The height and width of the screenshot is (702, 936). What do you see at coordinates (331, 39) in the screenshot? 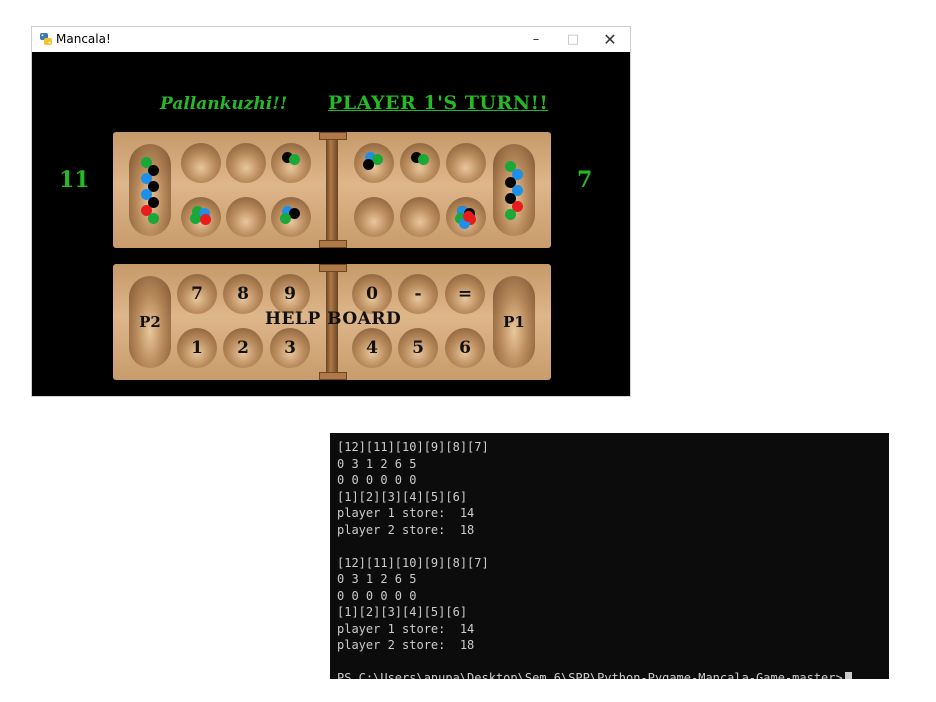
I see `title-bar: Mancala! – □ ✕` at bounding box center [331, 39].